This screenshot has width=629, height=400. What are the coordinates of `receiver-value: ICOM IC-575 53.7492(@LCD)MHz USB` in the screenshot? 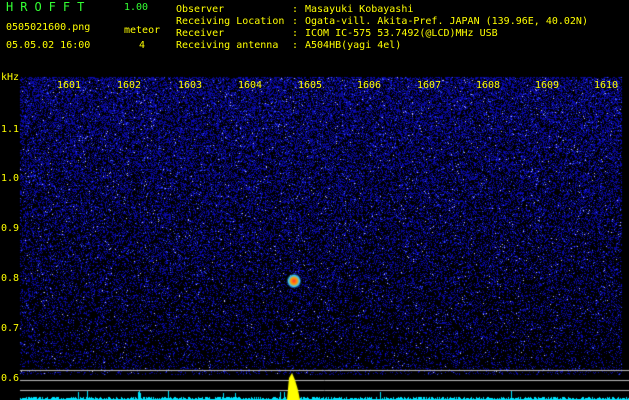 It's located at (401, 33).